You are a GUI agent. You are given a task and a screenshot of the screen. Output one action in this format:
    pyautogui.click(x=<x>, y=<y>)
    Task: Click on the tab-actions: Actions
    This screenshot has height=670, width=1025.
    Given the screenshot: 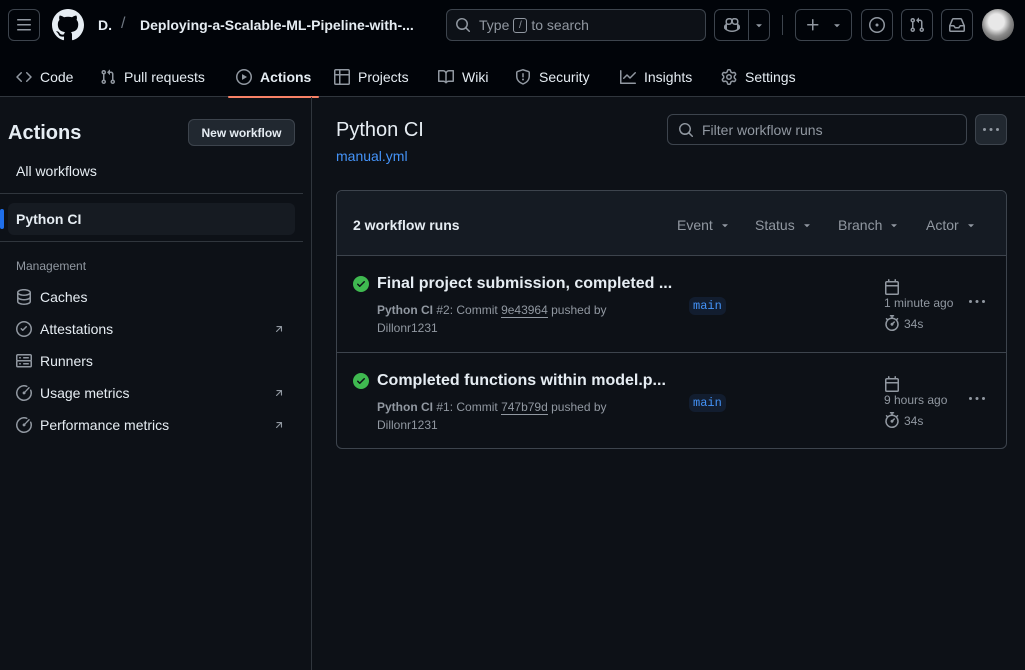 What is the action you would take?
    pyautogui.click(x=274, y=77)
    